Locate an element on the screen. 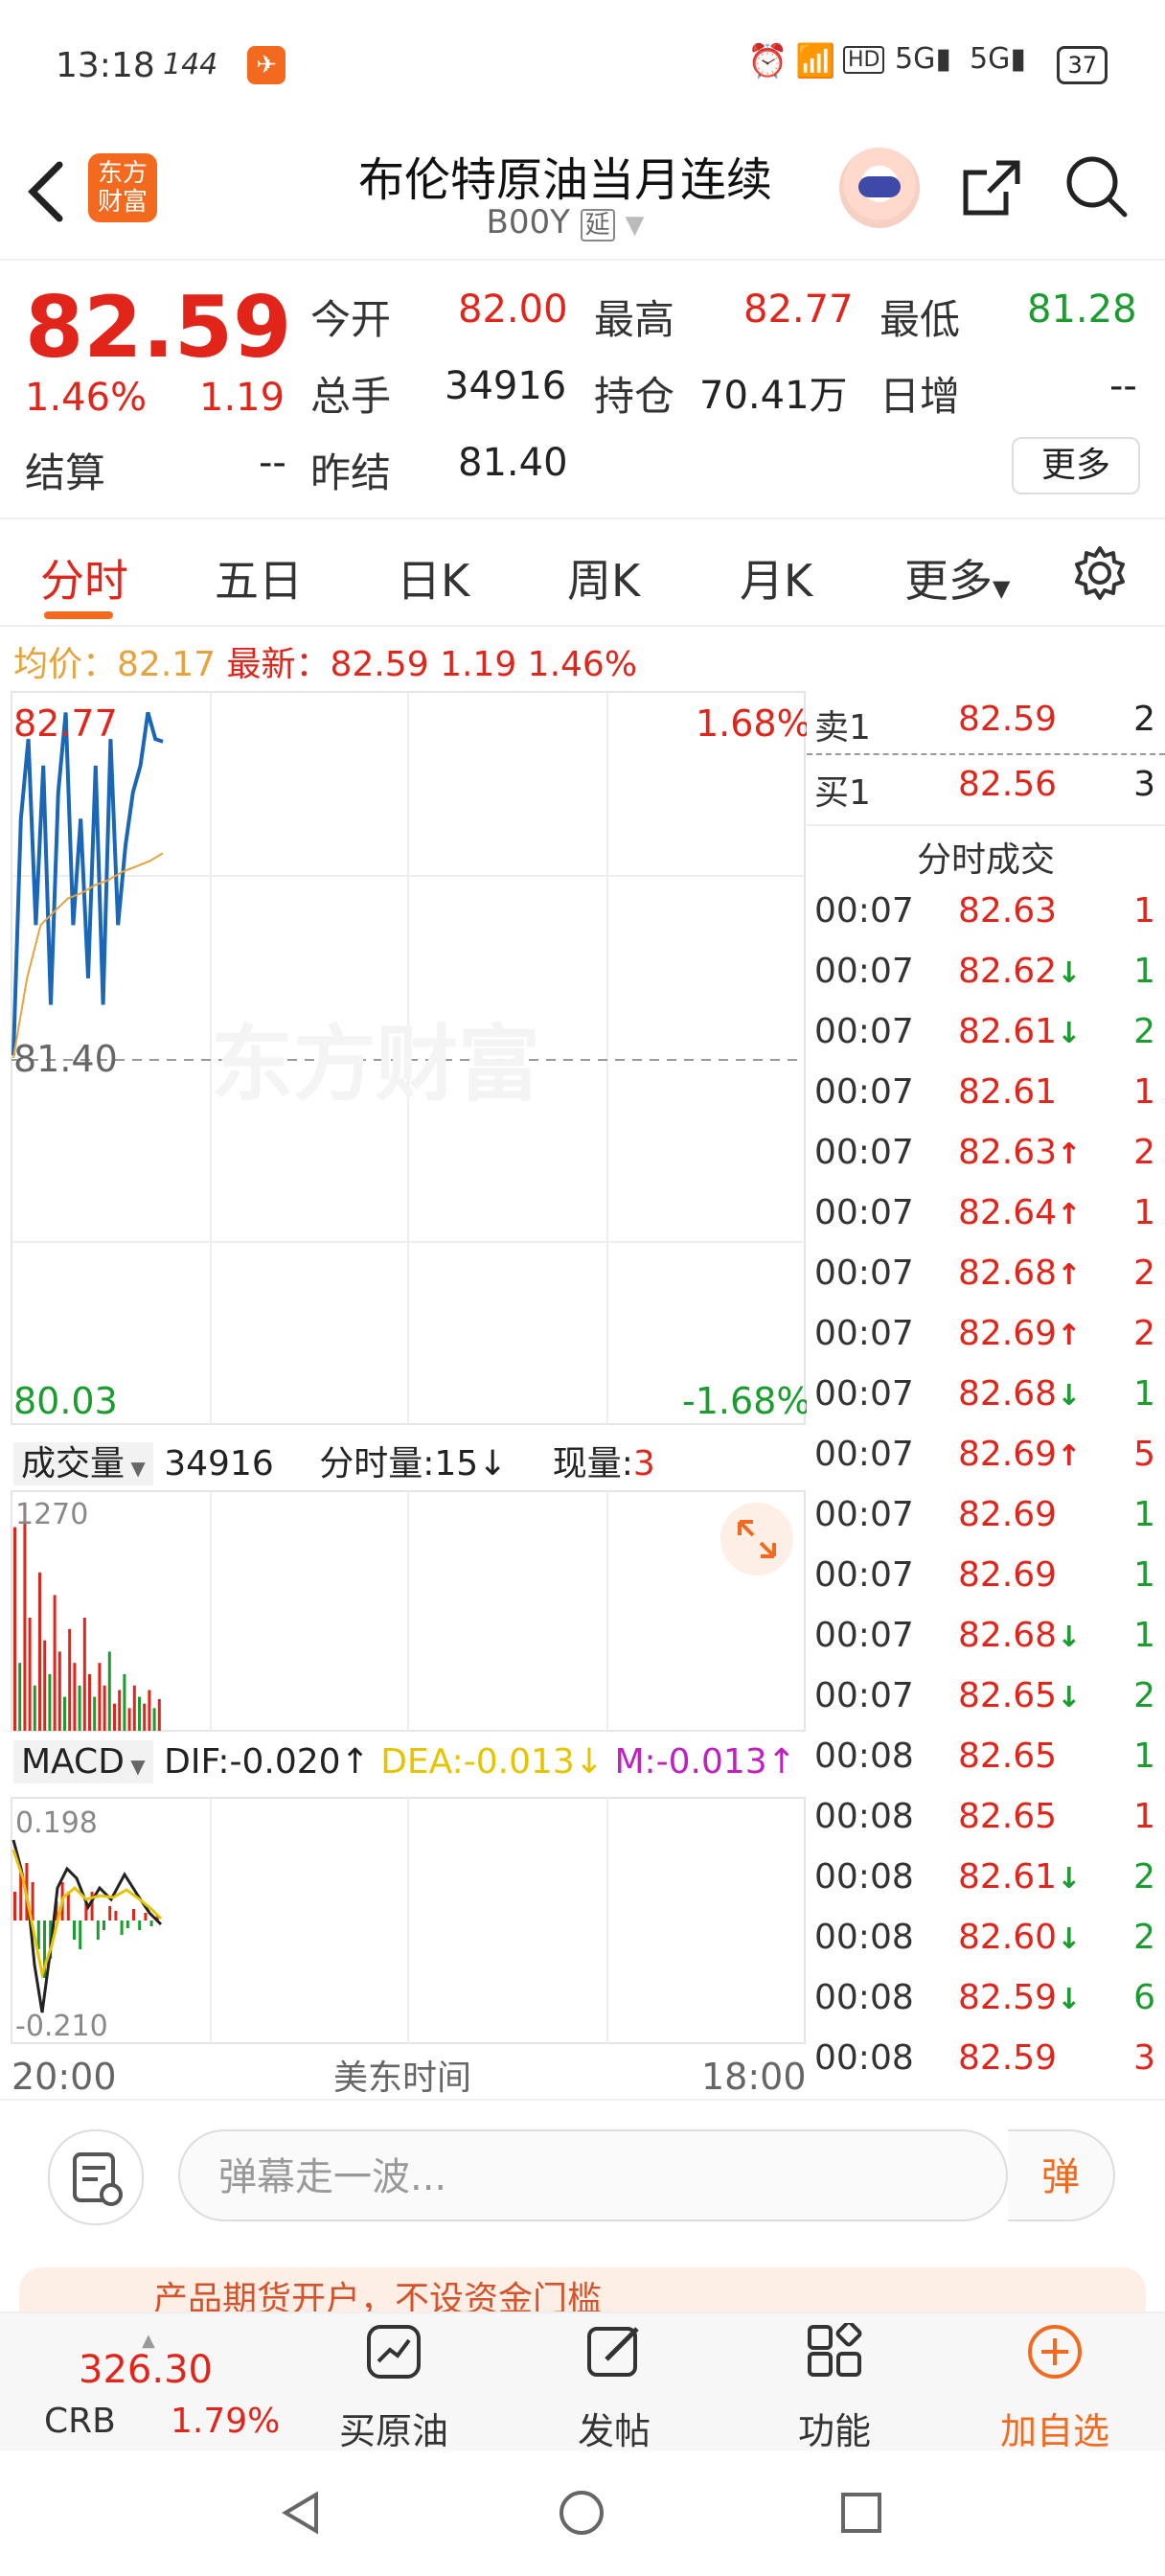 This screenshot has width=1165, height=2576. app-logo: 东方 财富 is located at coordinates (123, 187).